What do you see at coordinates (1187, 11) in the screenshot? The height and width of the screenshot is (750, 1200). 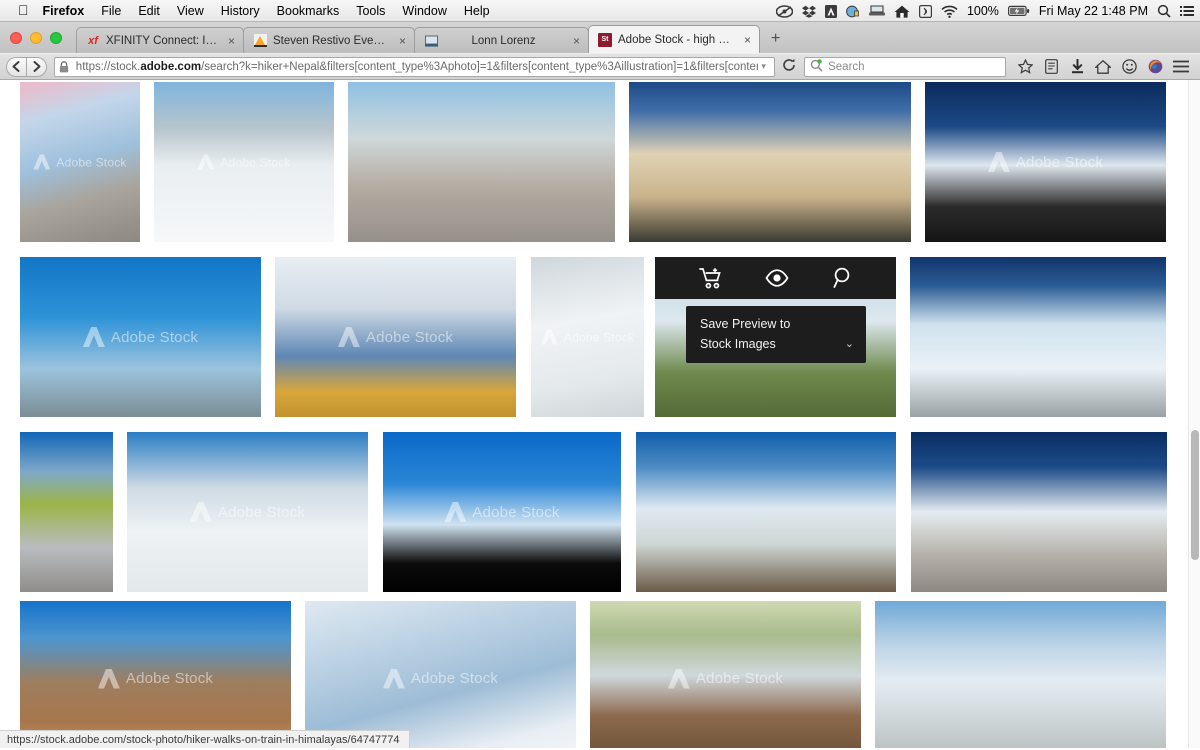 I see `notification-center-icon` at bounding box center [1187, 11].